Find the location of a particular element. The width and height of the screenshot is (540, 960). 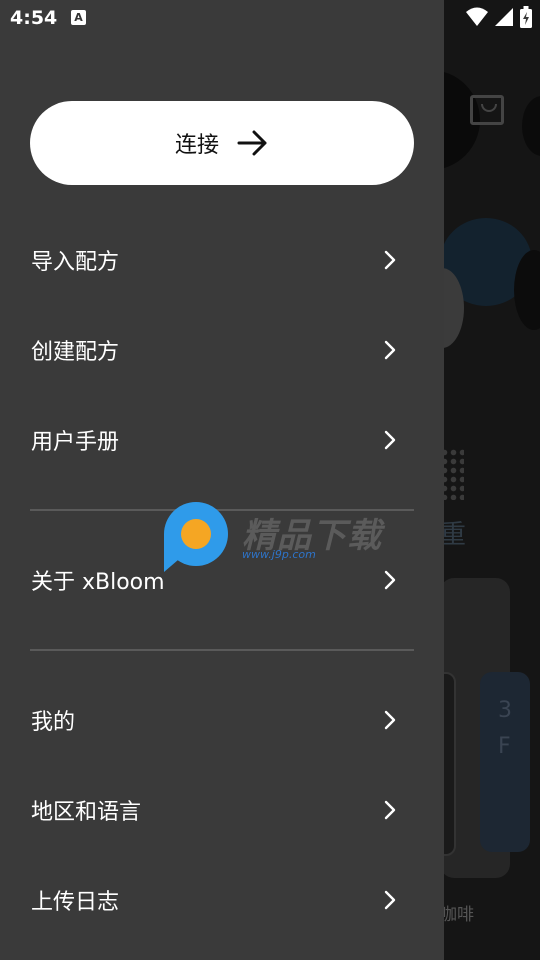

menu-item-region-language: 地区和语言 is located at coordinates (222, 810).